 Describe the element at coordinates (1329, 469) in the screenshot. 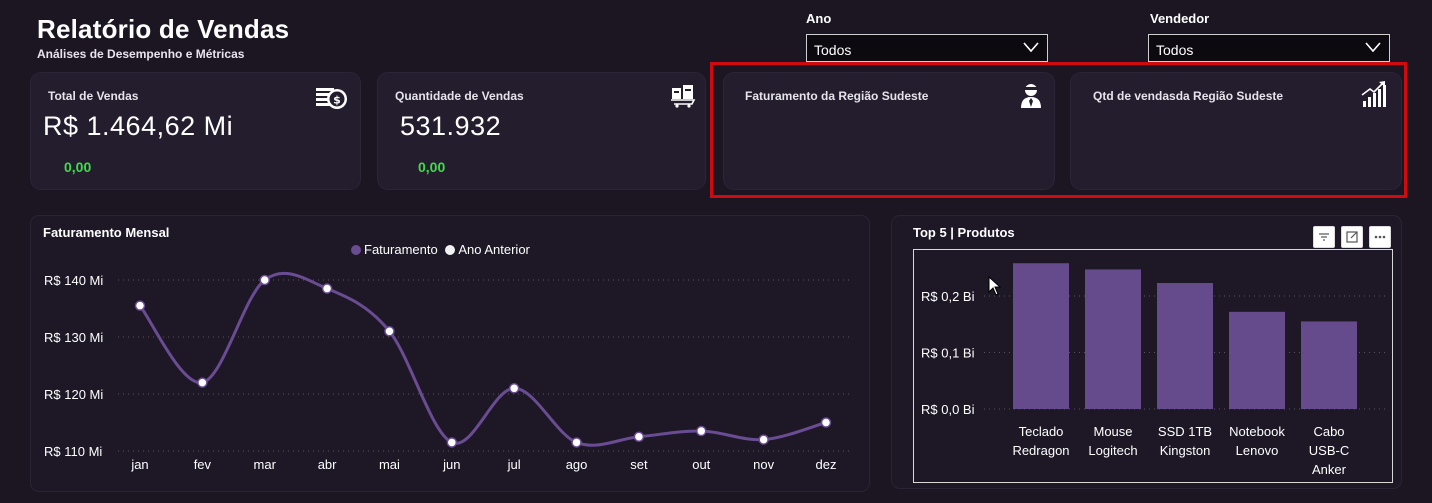

I see `x-tick-label: Anker` at that location.